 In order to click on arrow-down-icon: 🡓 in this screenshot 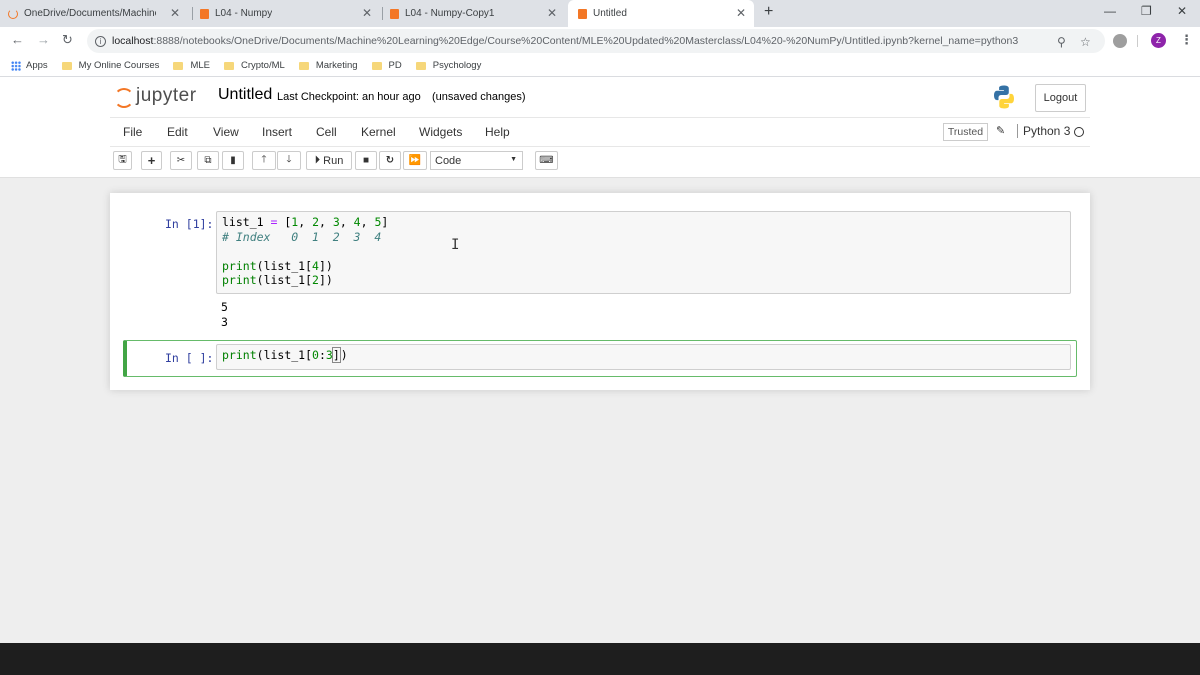, I will do `click(289, 159)`.